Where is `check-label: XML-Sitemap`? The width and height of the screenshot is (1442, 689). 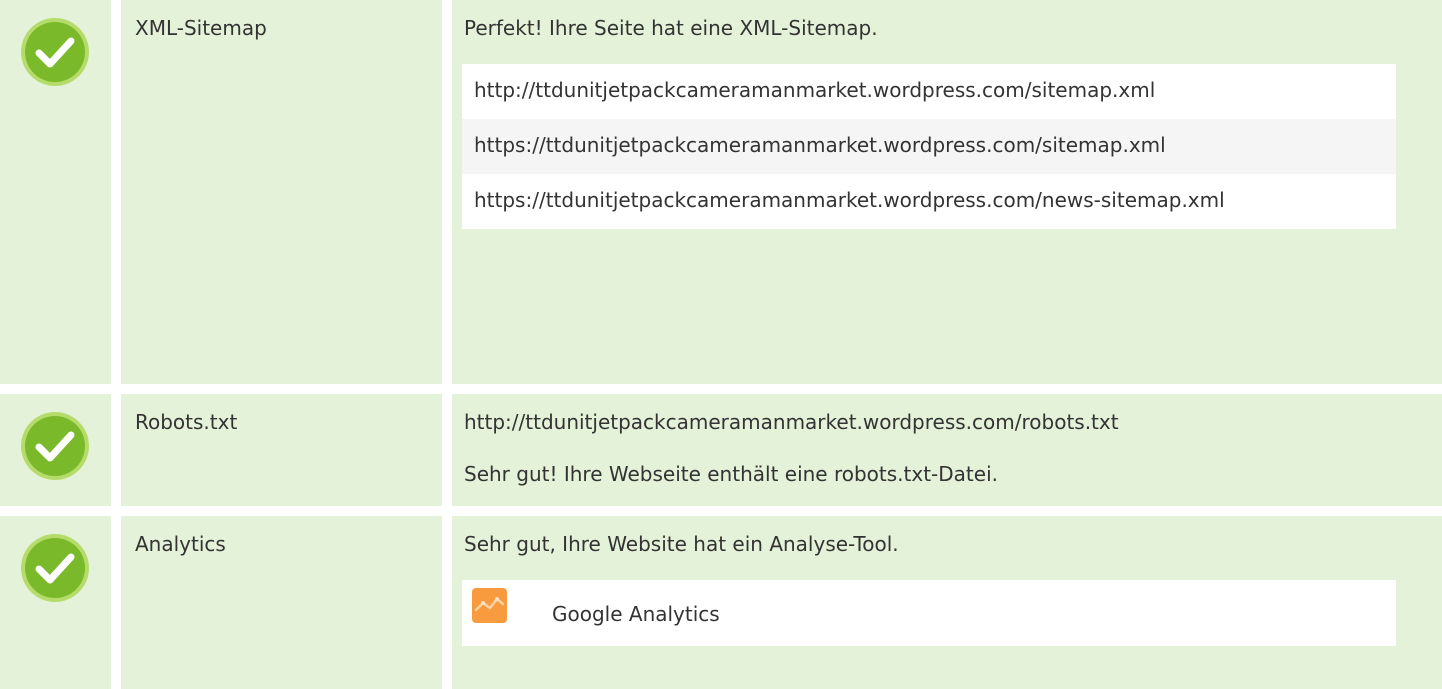 check-label: XML-Sitemap is located at coordinates (201, 28).